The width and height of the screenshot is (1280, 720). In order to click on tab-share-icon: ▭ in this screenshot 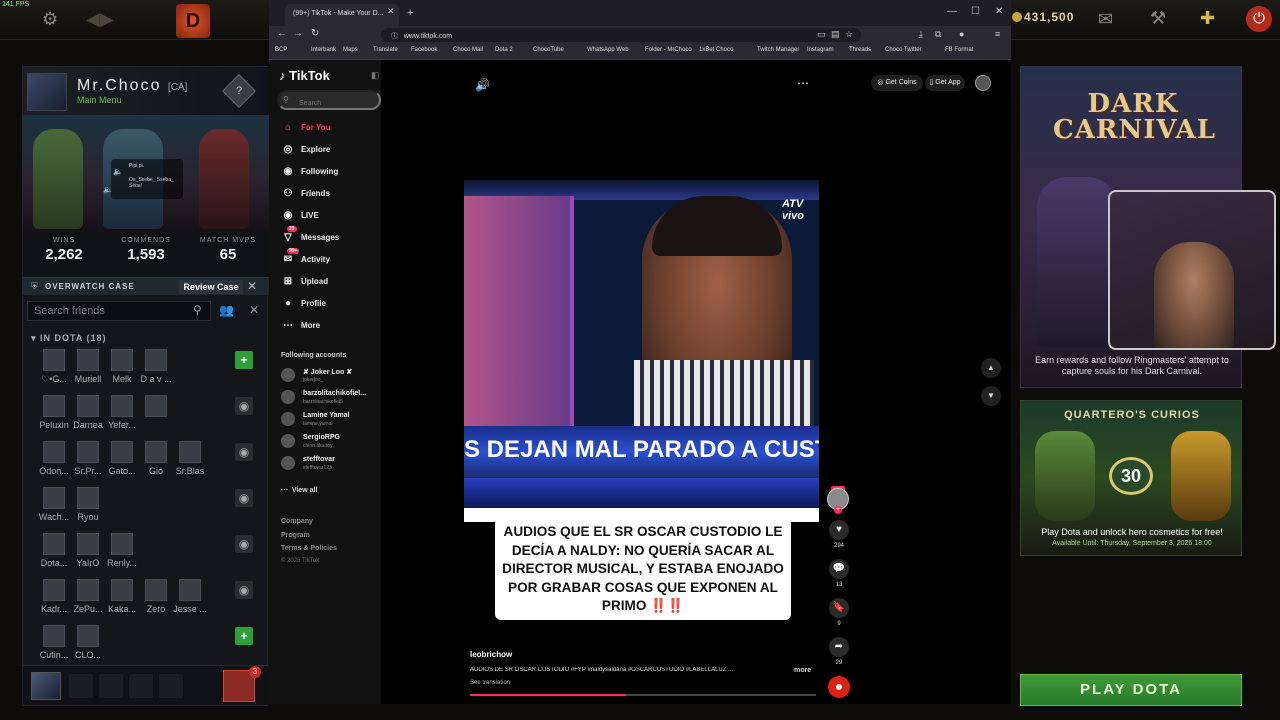, I will do `click(821, 34)`.